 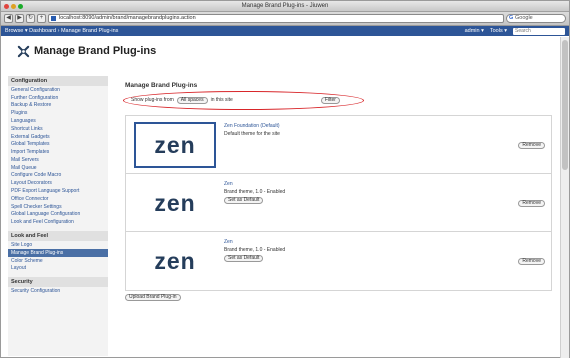 What do you see at coordinates (8, 18) in the screenshot?
I see `back-icon: ◀` at bounding box center [8, 18].